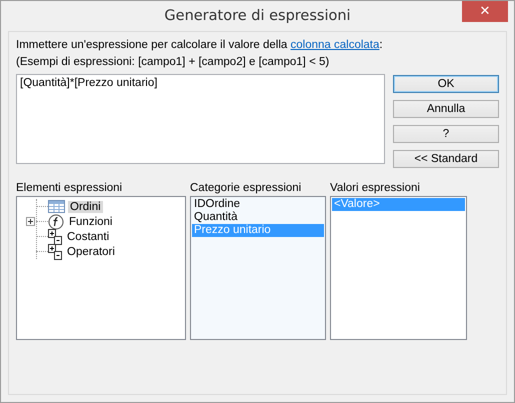 The width and height of the screenshot is (515, 403). I want to click on example-text: (Esempi di espressioni: [campo1] + [campo2] e [campo1] < 5), so click(173, 62).